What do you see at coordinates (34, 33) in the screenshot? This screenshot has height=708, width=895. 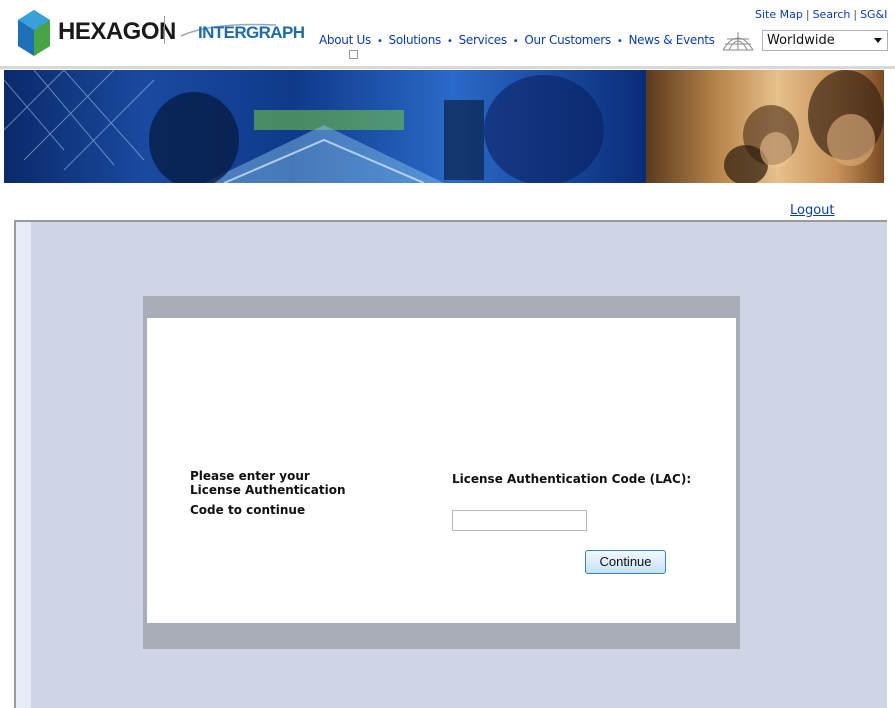 I see `hexagon-logo-icon` at bounding box center [34, 33].